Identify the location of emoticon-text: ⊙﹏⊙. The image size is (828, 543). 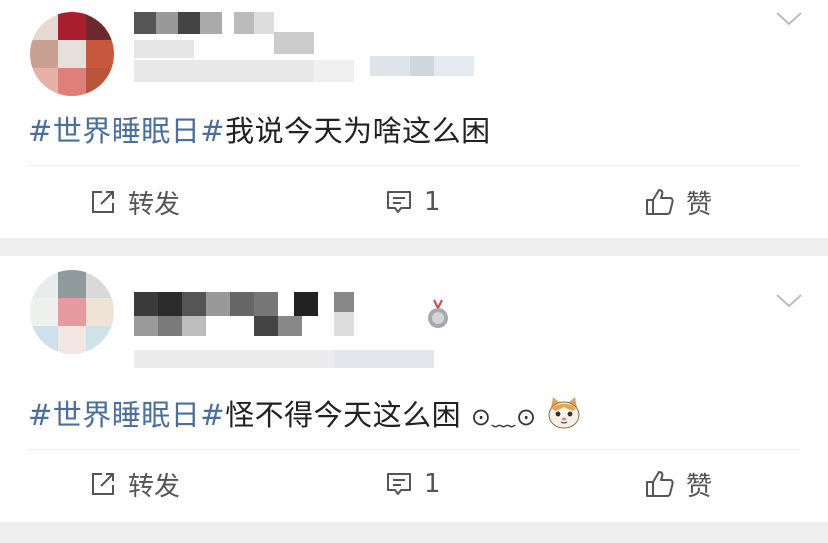
(503, 417).